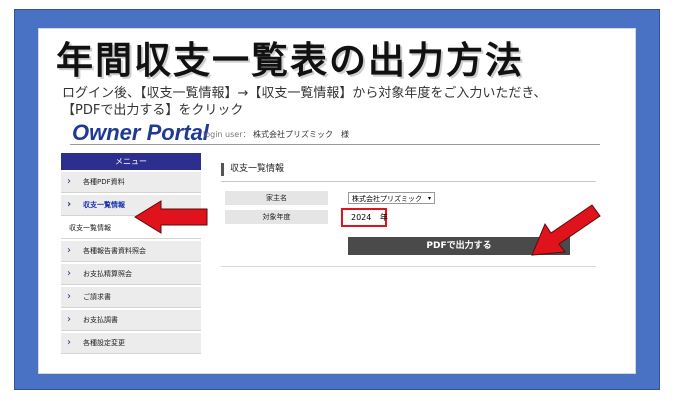 The image size is (680, 401). What do you see at coordinates (367, 228) in the screenshot?
I see `annotation-arrows` at bounding box center [367, 228].